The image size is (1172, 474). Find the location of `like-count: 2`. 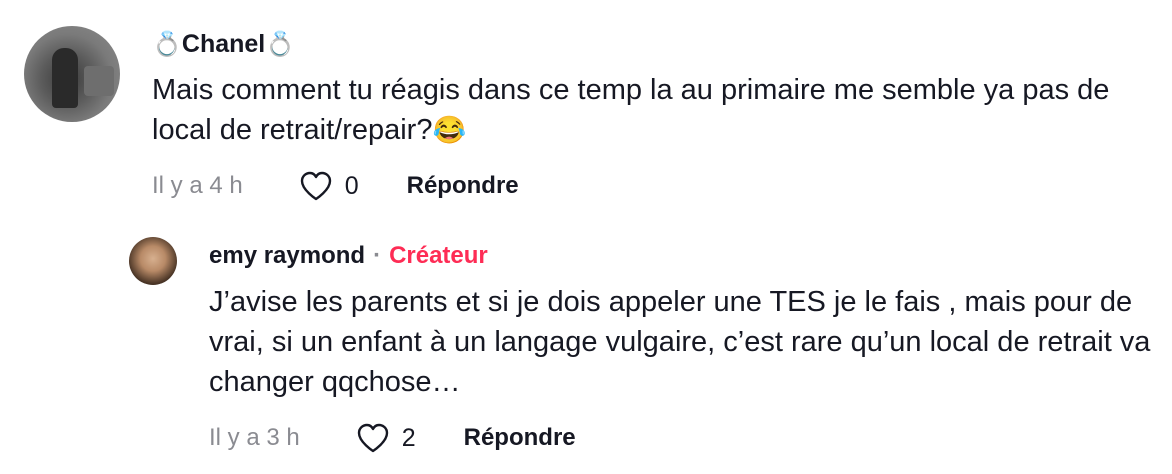

like-count: 2 is located at coordinates (408, 437).